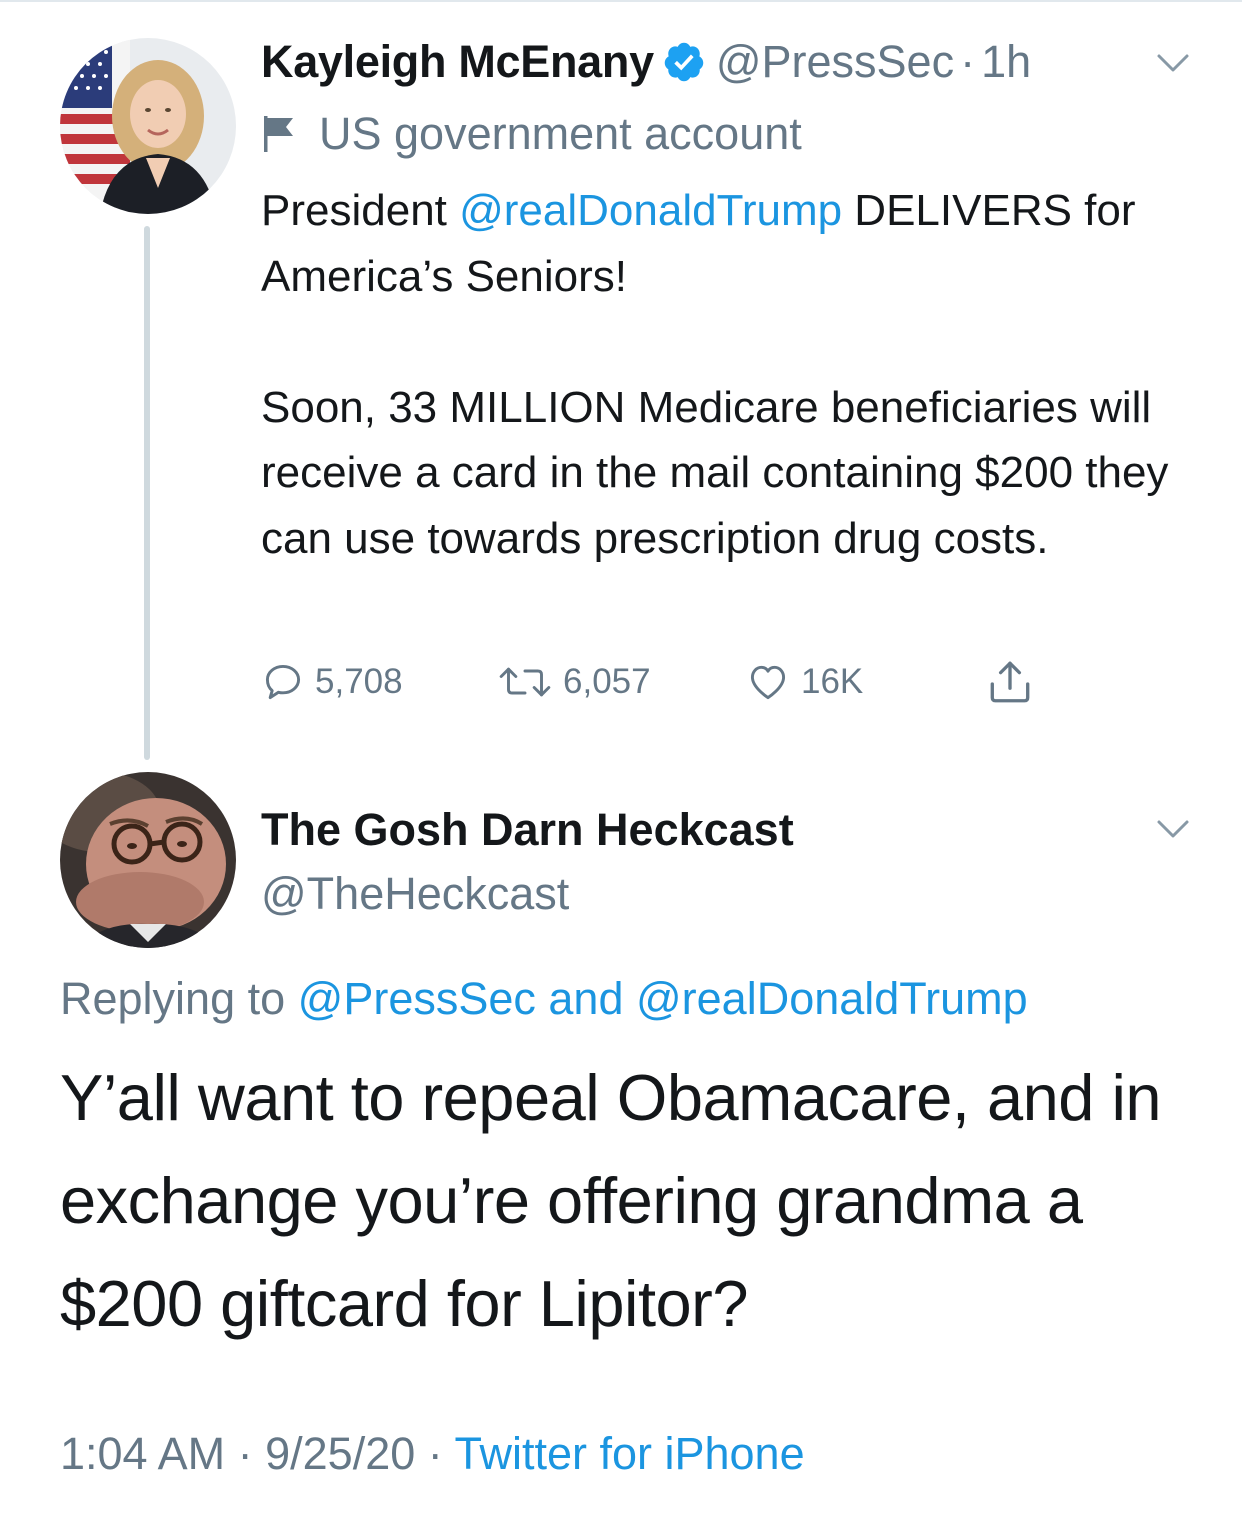  What do you see at coordinates (417, 998) in the screenshot?
I see `mention-link-presssec: @PressSec` at bounding box center [417, 998].